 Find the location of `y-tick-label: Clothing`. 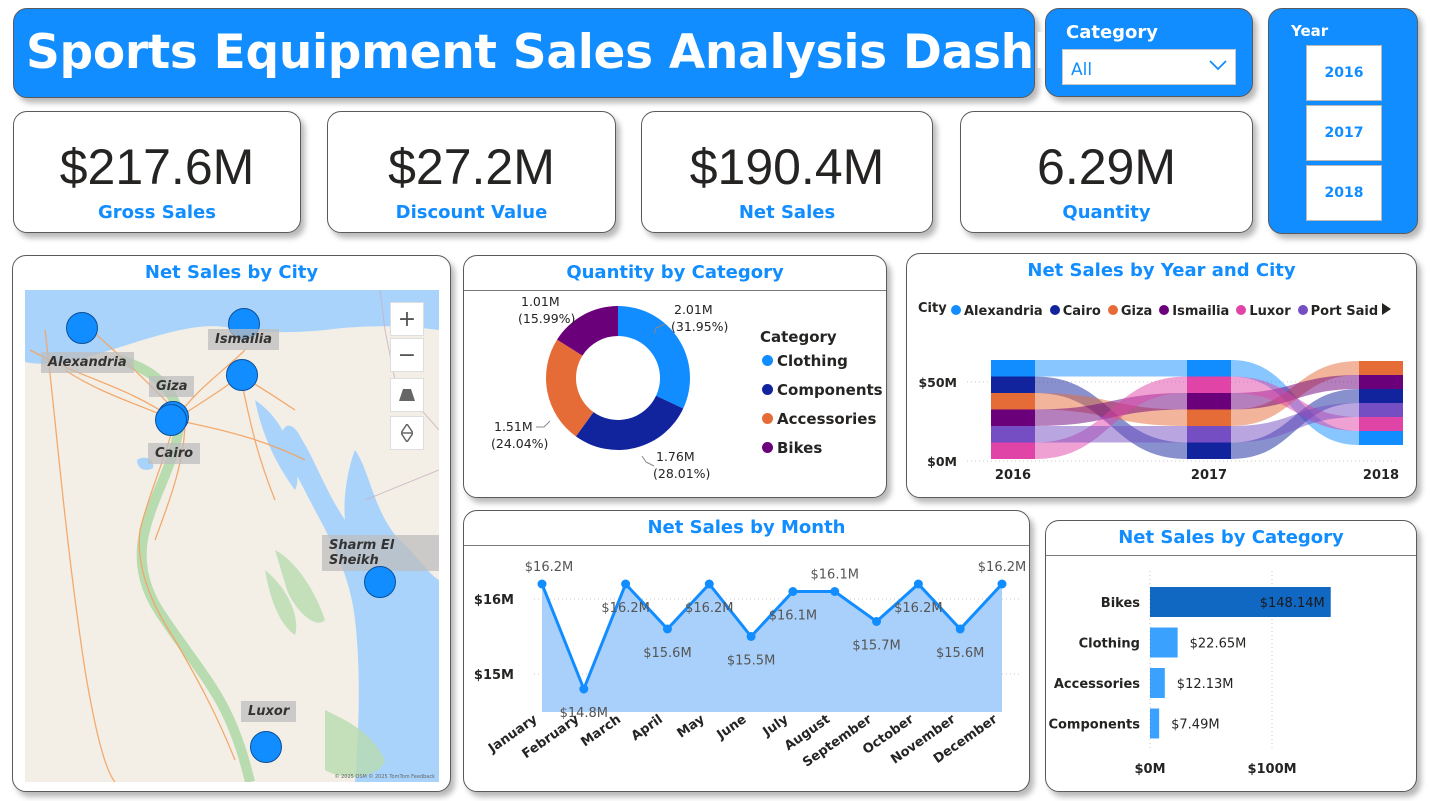

y-tick-label: Clothing is located at coordinates (1109, 644).